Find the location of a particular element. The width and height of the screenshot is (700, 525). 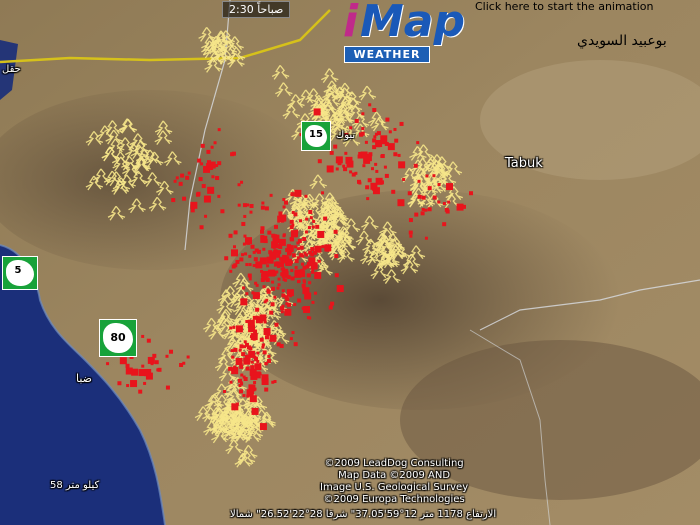

place-label-duba: ضبا is located at coordinates (84, 378).